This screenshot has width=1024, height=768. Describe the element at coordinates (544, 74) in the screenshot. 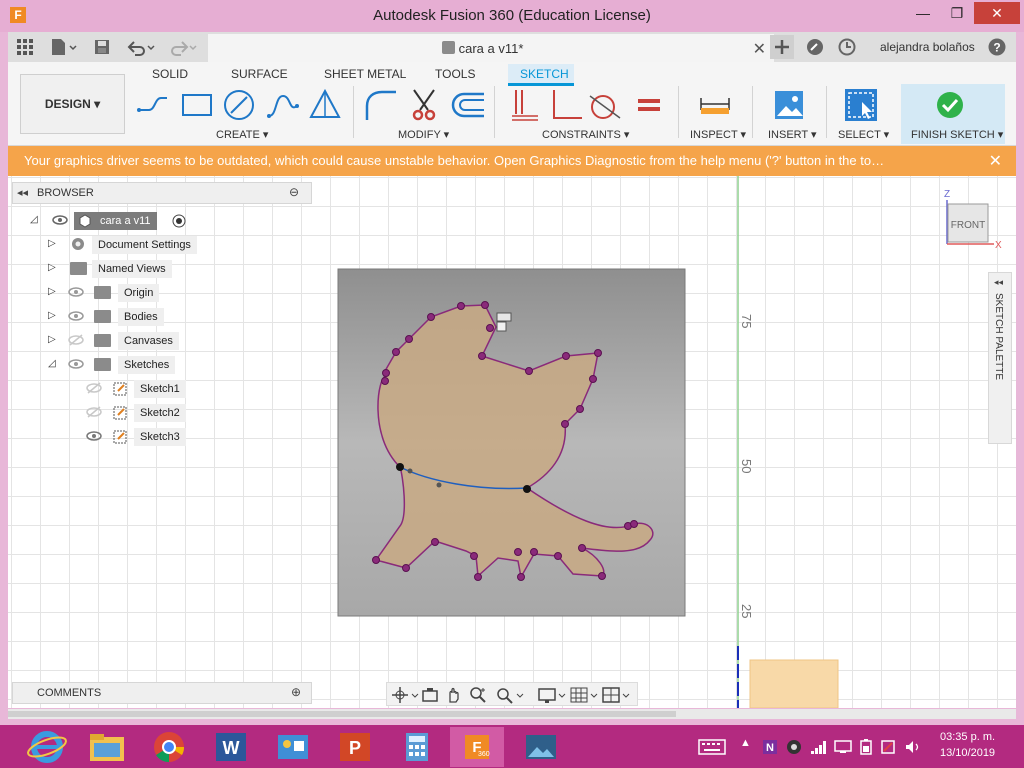

I see `tab-sketch: SKETCH` at that location.